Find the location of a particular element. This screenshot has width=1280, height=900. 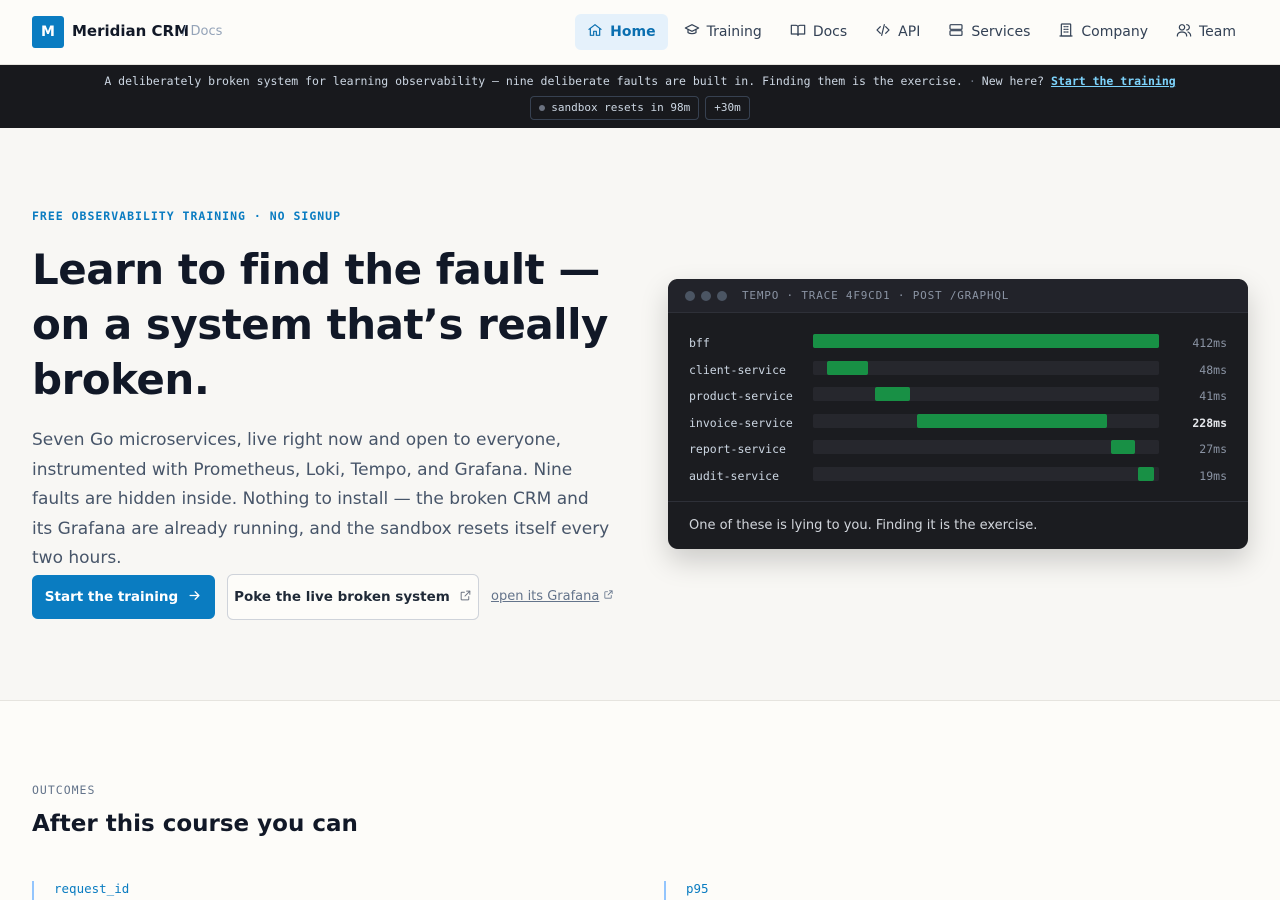

nav-item-training: Training is located at coordinates (723, 32).